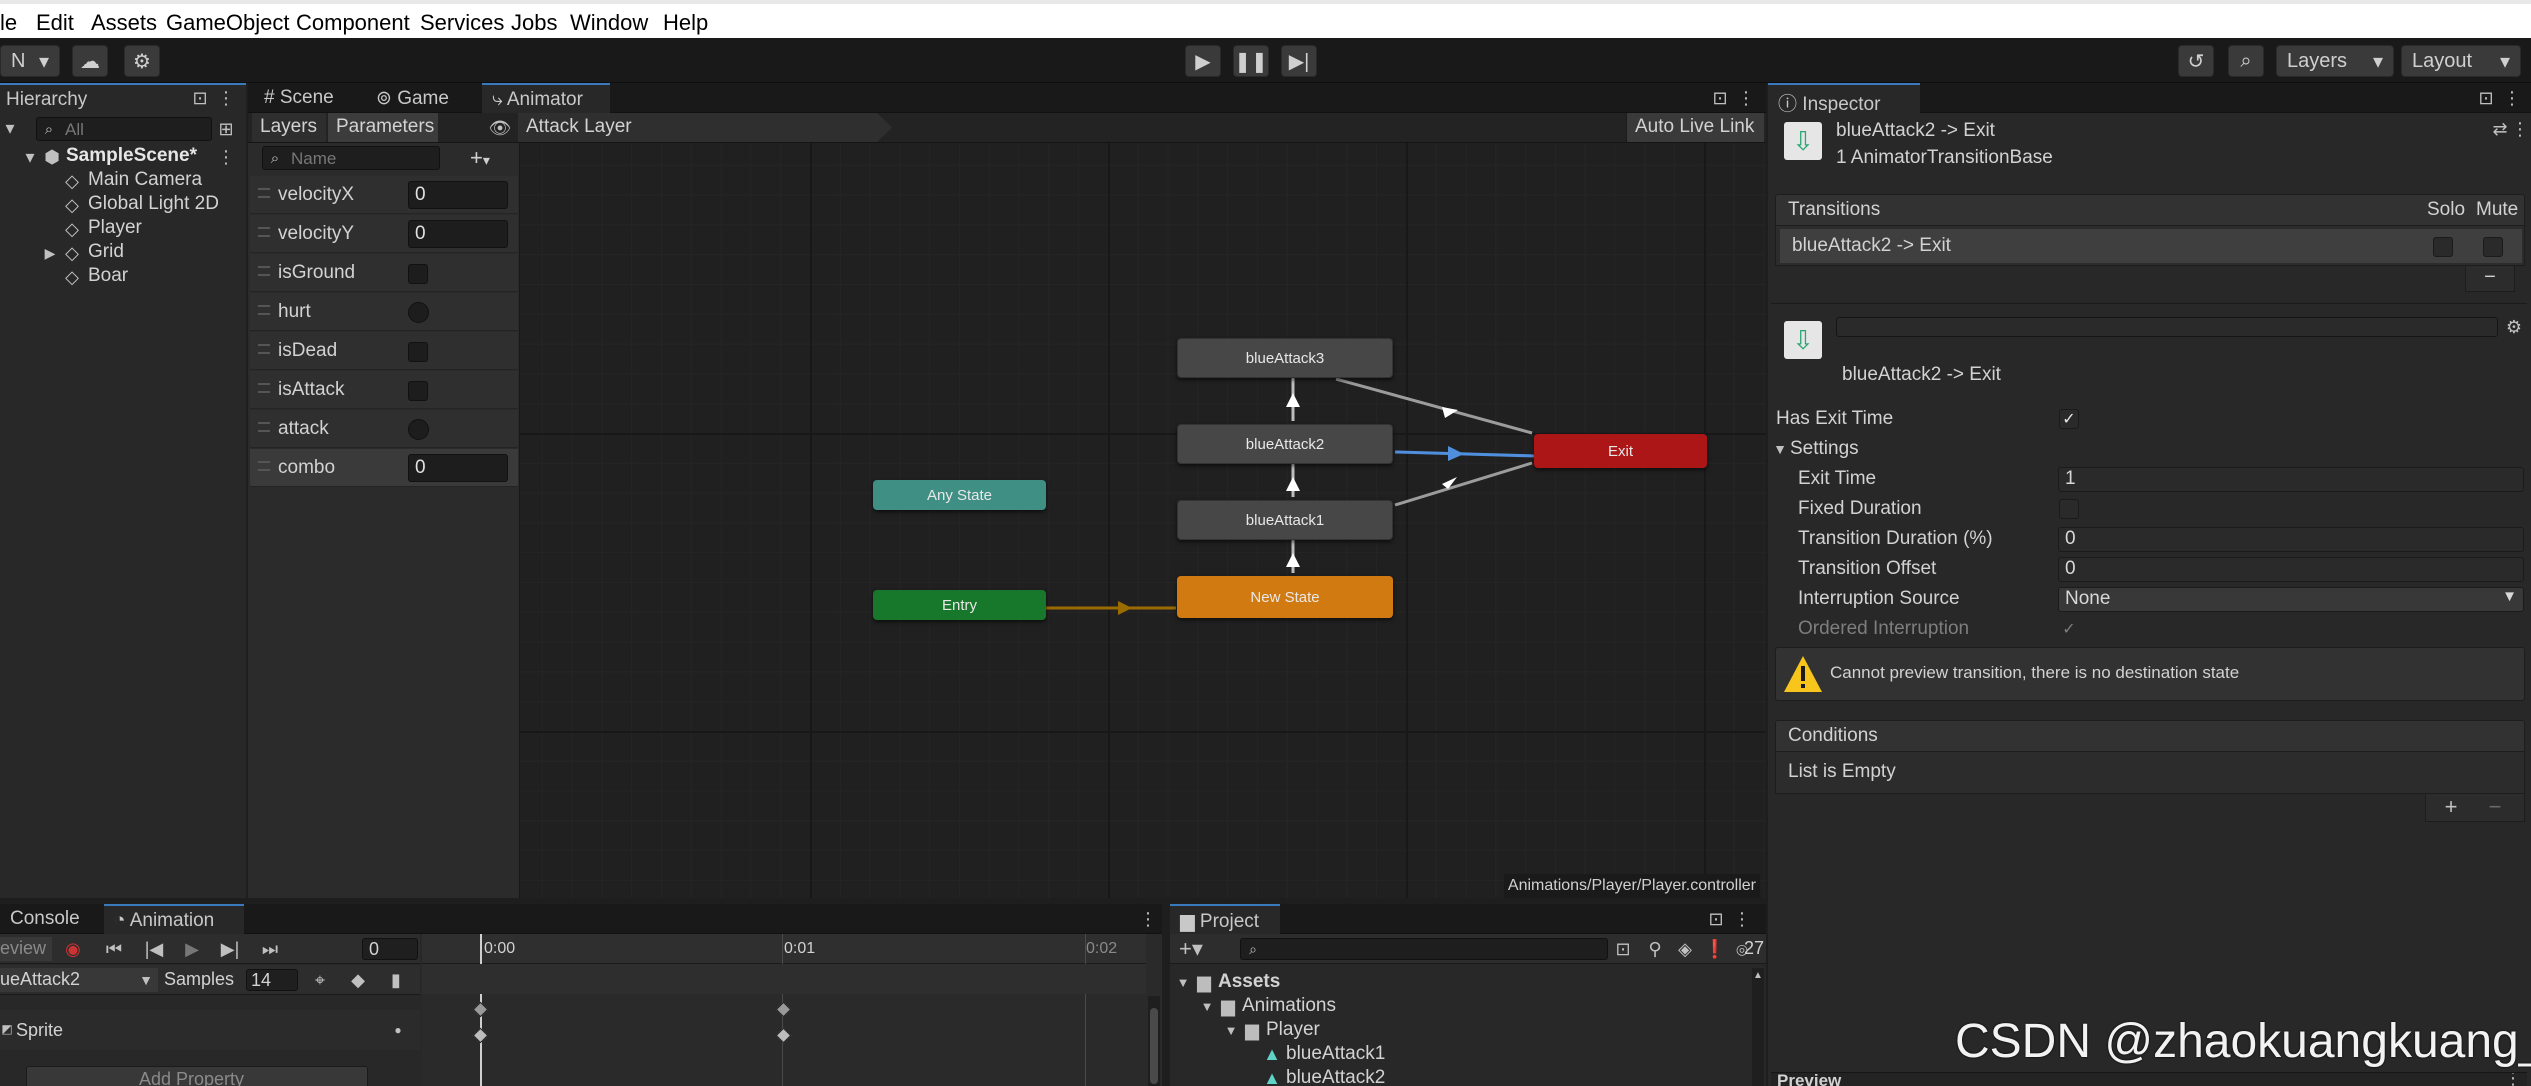  Describe the element at coordinates (384, 468) in the screenshot. I see `parameter-row-combo: combo 0` at that location.